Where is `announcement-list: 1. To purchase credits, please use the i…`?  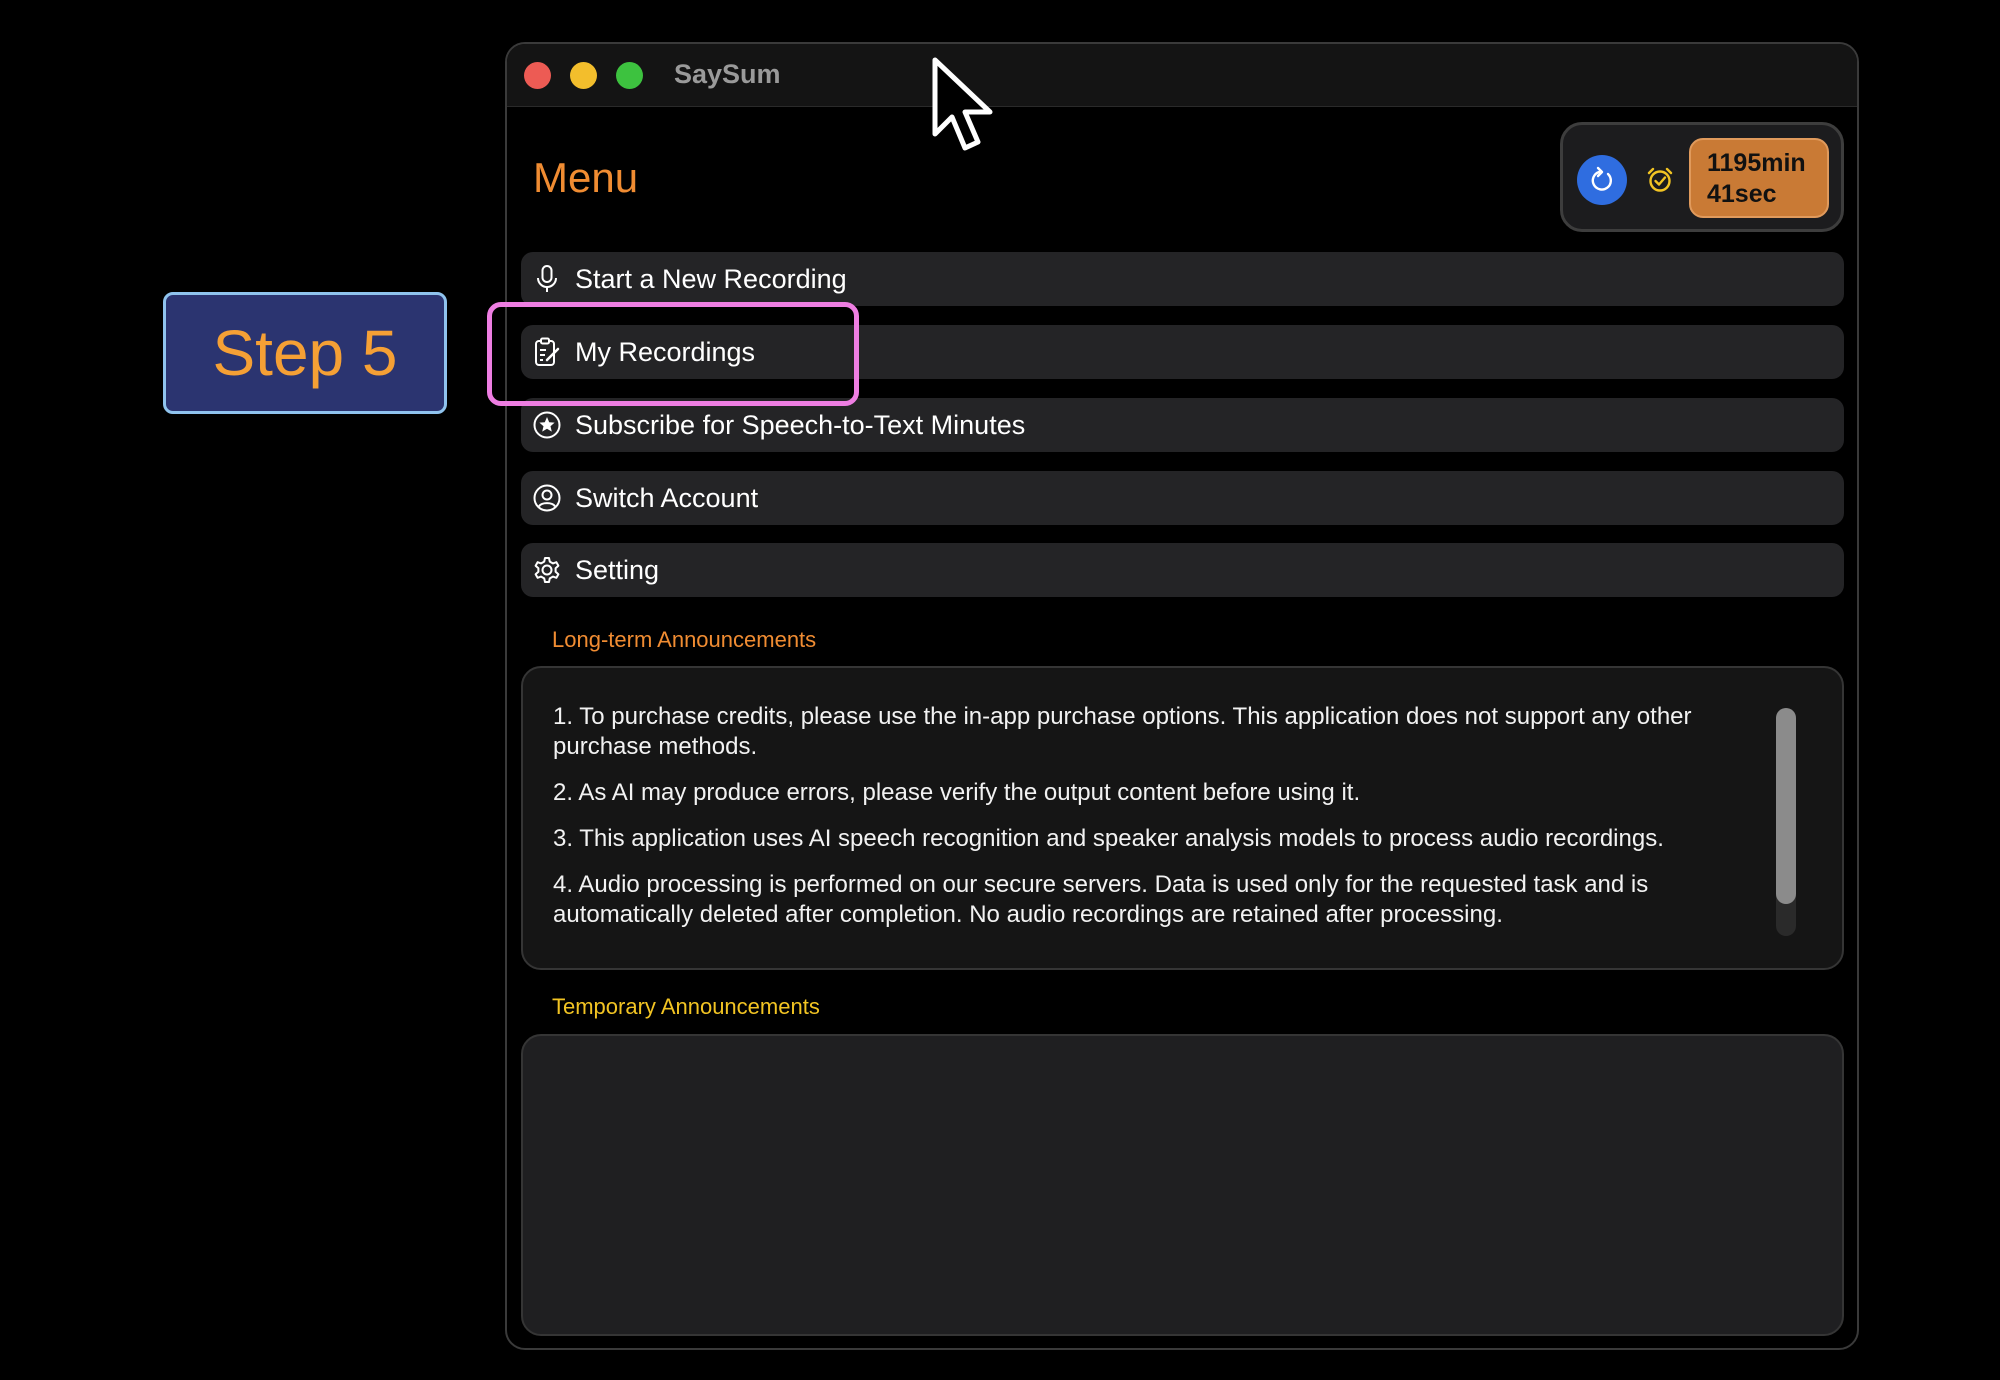
announcement-list: 1. To purchase credits, please use the i… is located at coordinates (1165, 824).